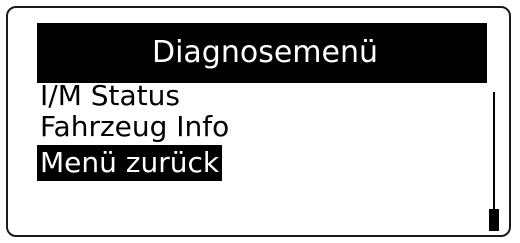  Describe the element at coordinates (494, 161) in the screenshot. I see `scrollbar` at that location.